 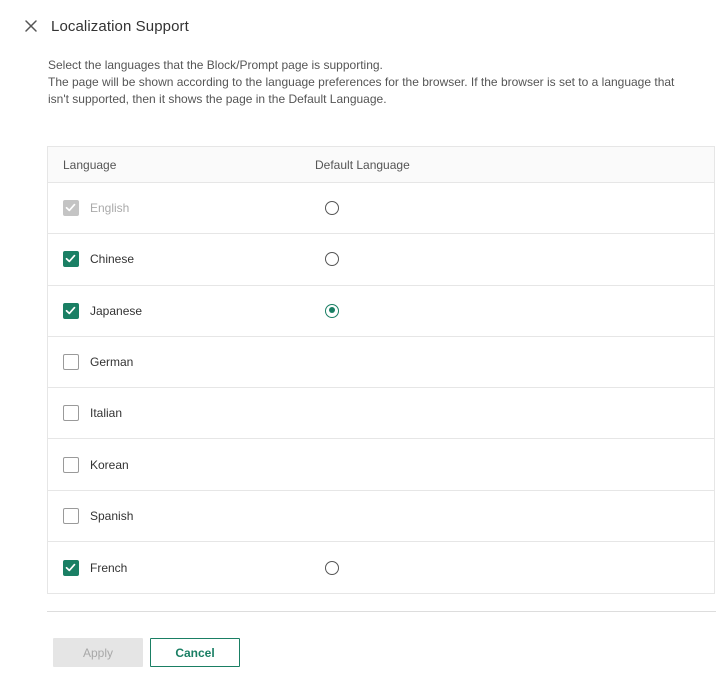 I want to click on language-label: English, so click(x=110, y=208).